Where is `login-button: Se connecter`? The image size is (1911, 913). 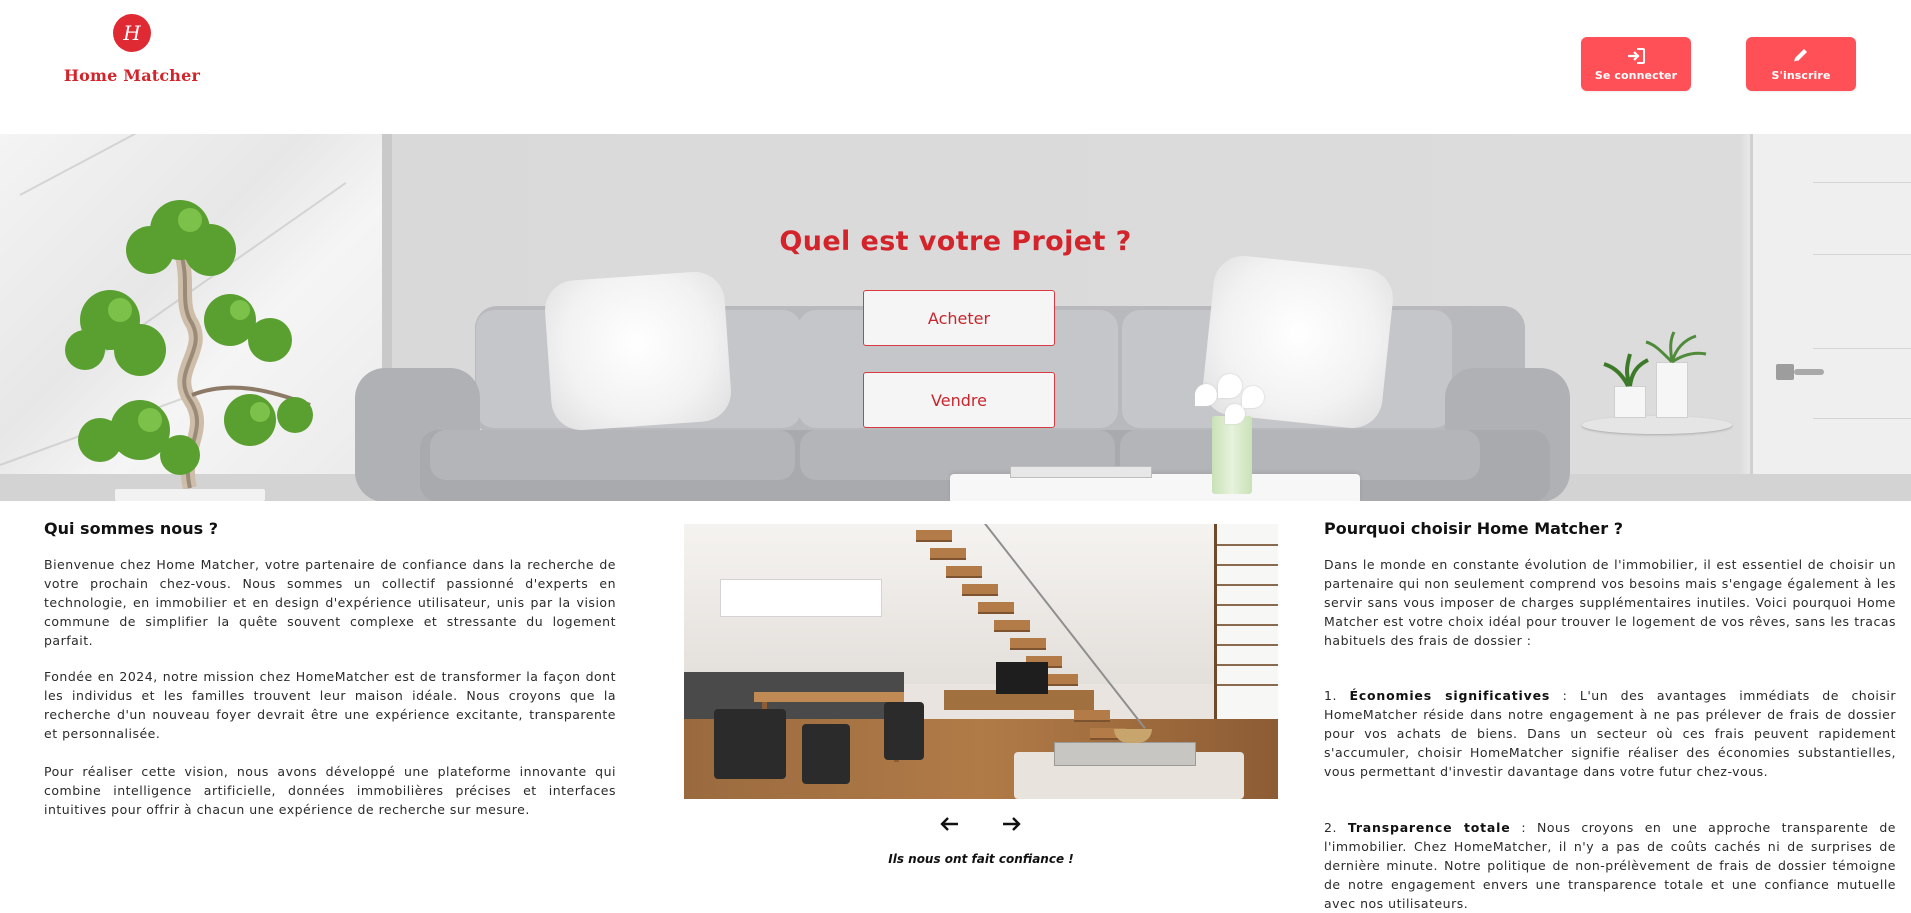 login-button: Se connecter is located at coordinates (1636, 64).